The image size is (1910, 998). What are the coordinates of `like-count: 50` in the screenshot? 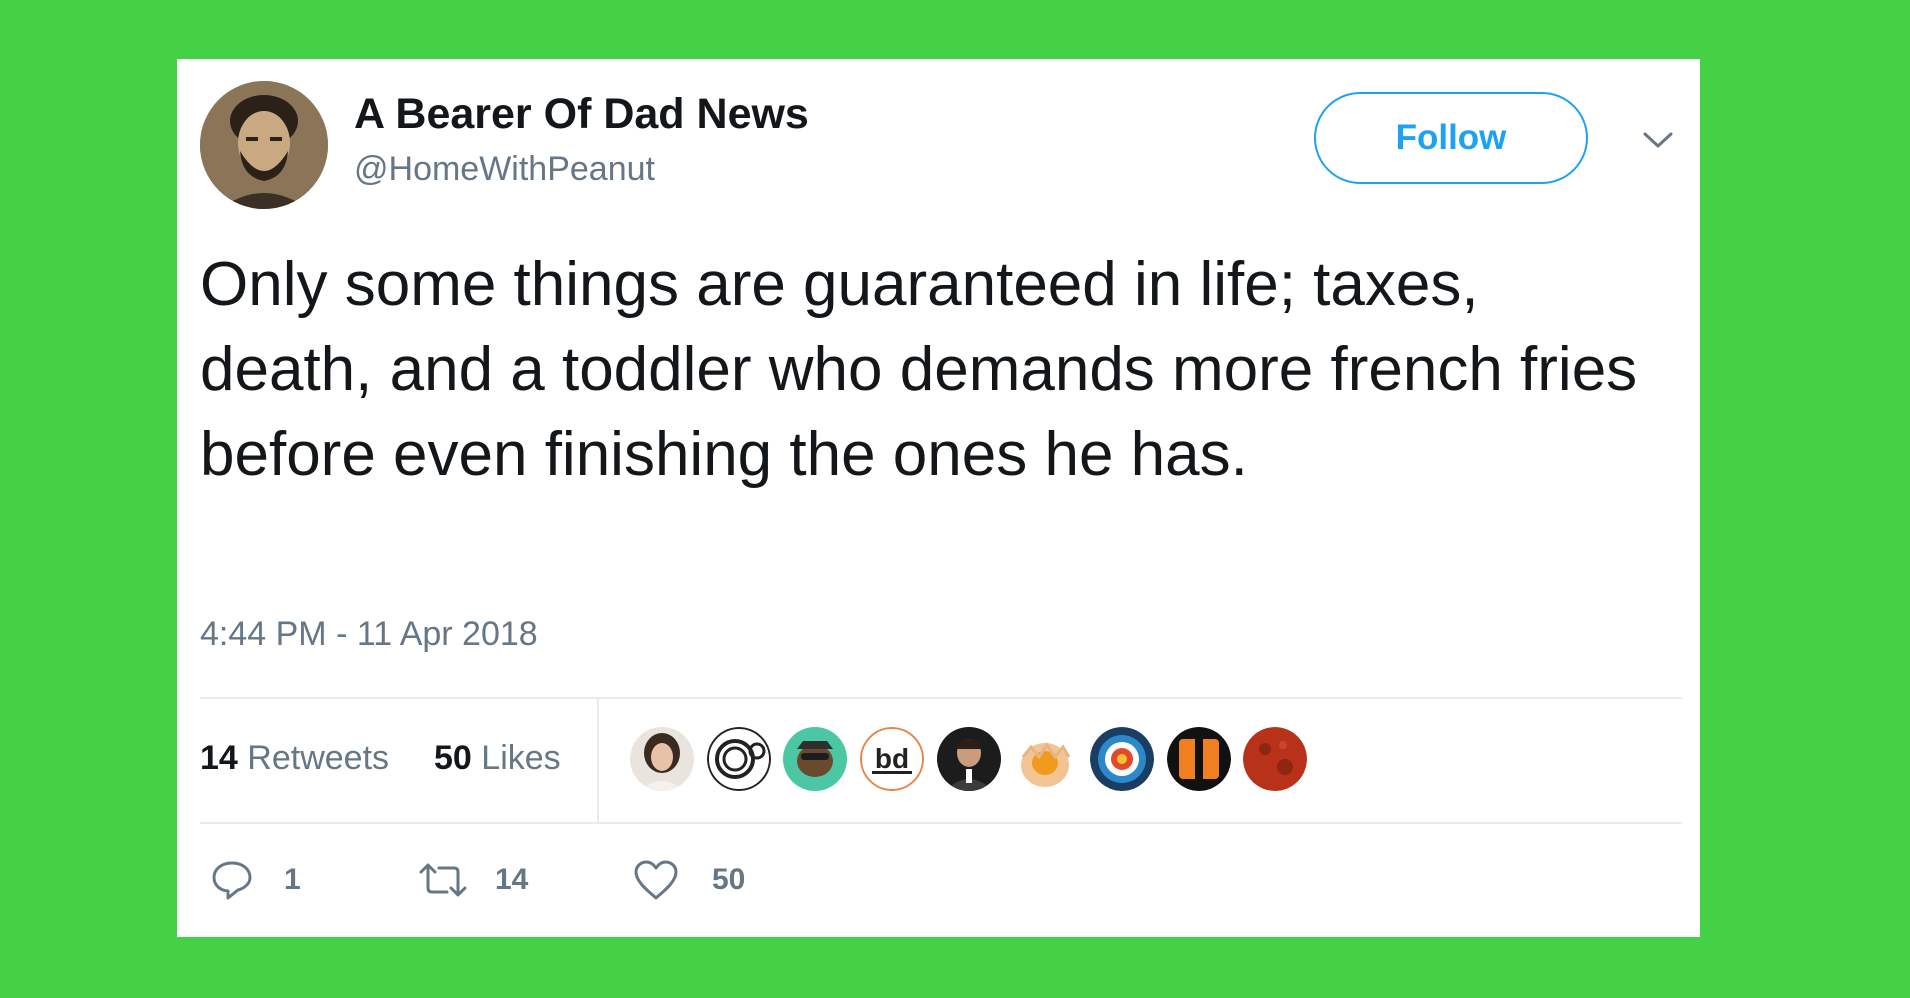 It's located at (729, 879).